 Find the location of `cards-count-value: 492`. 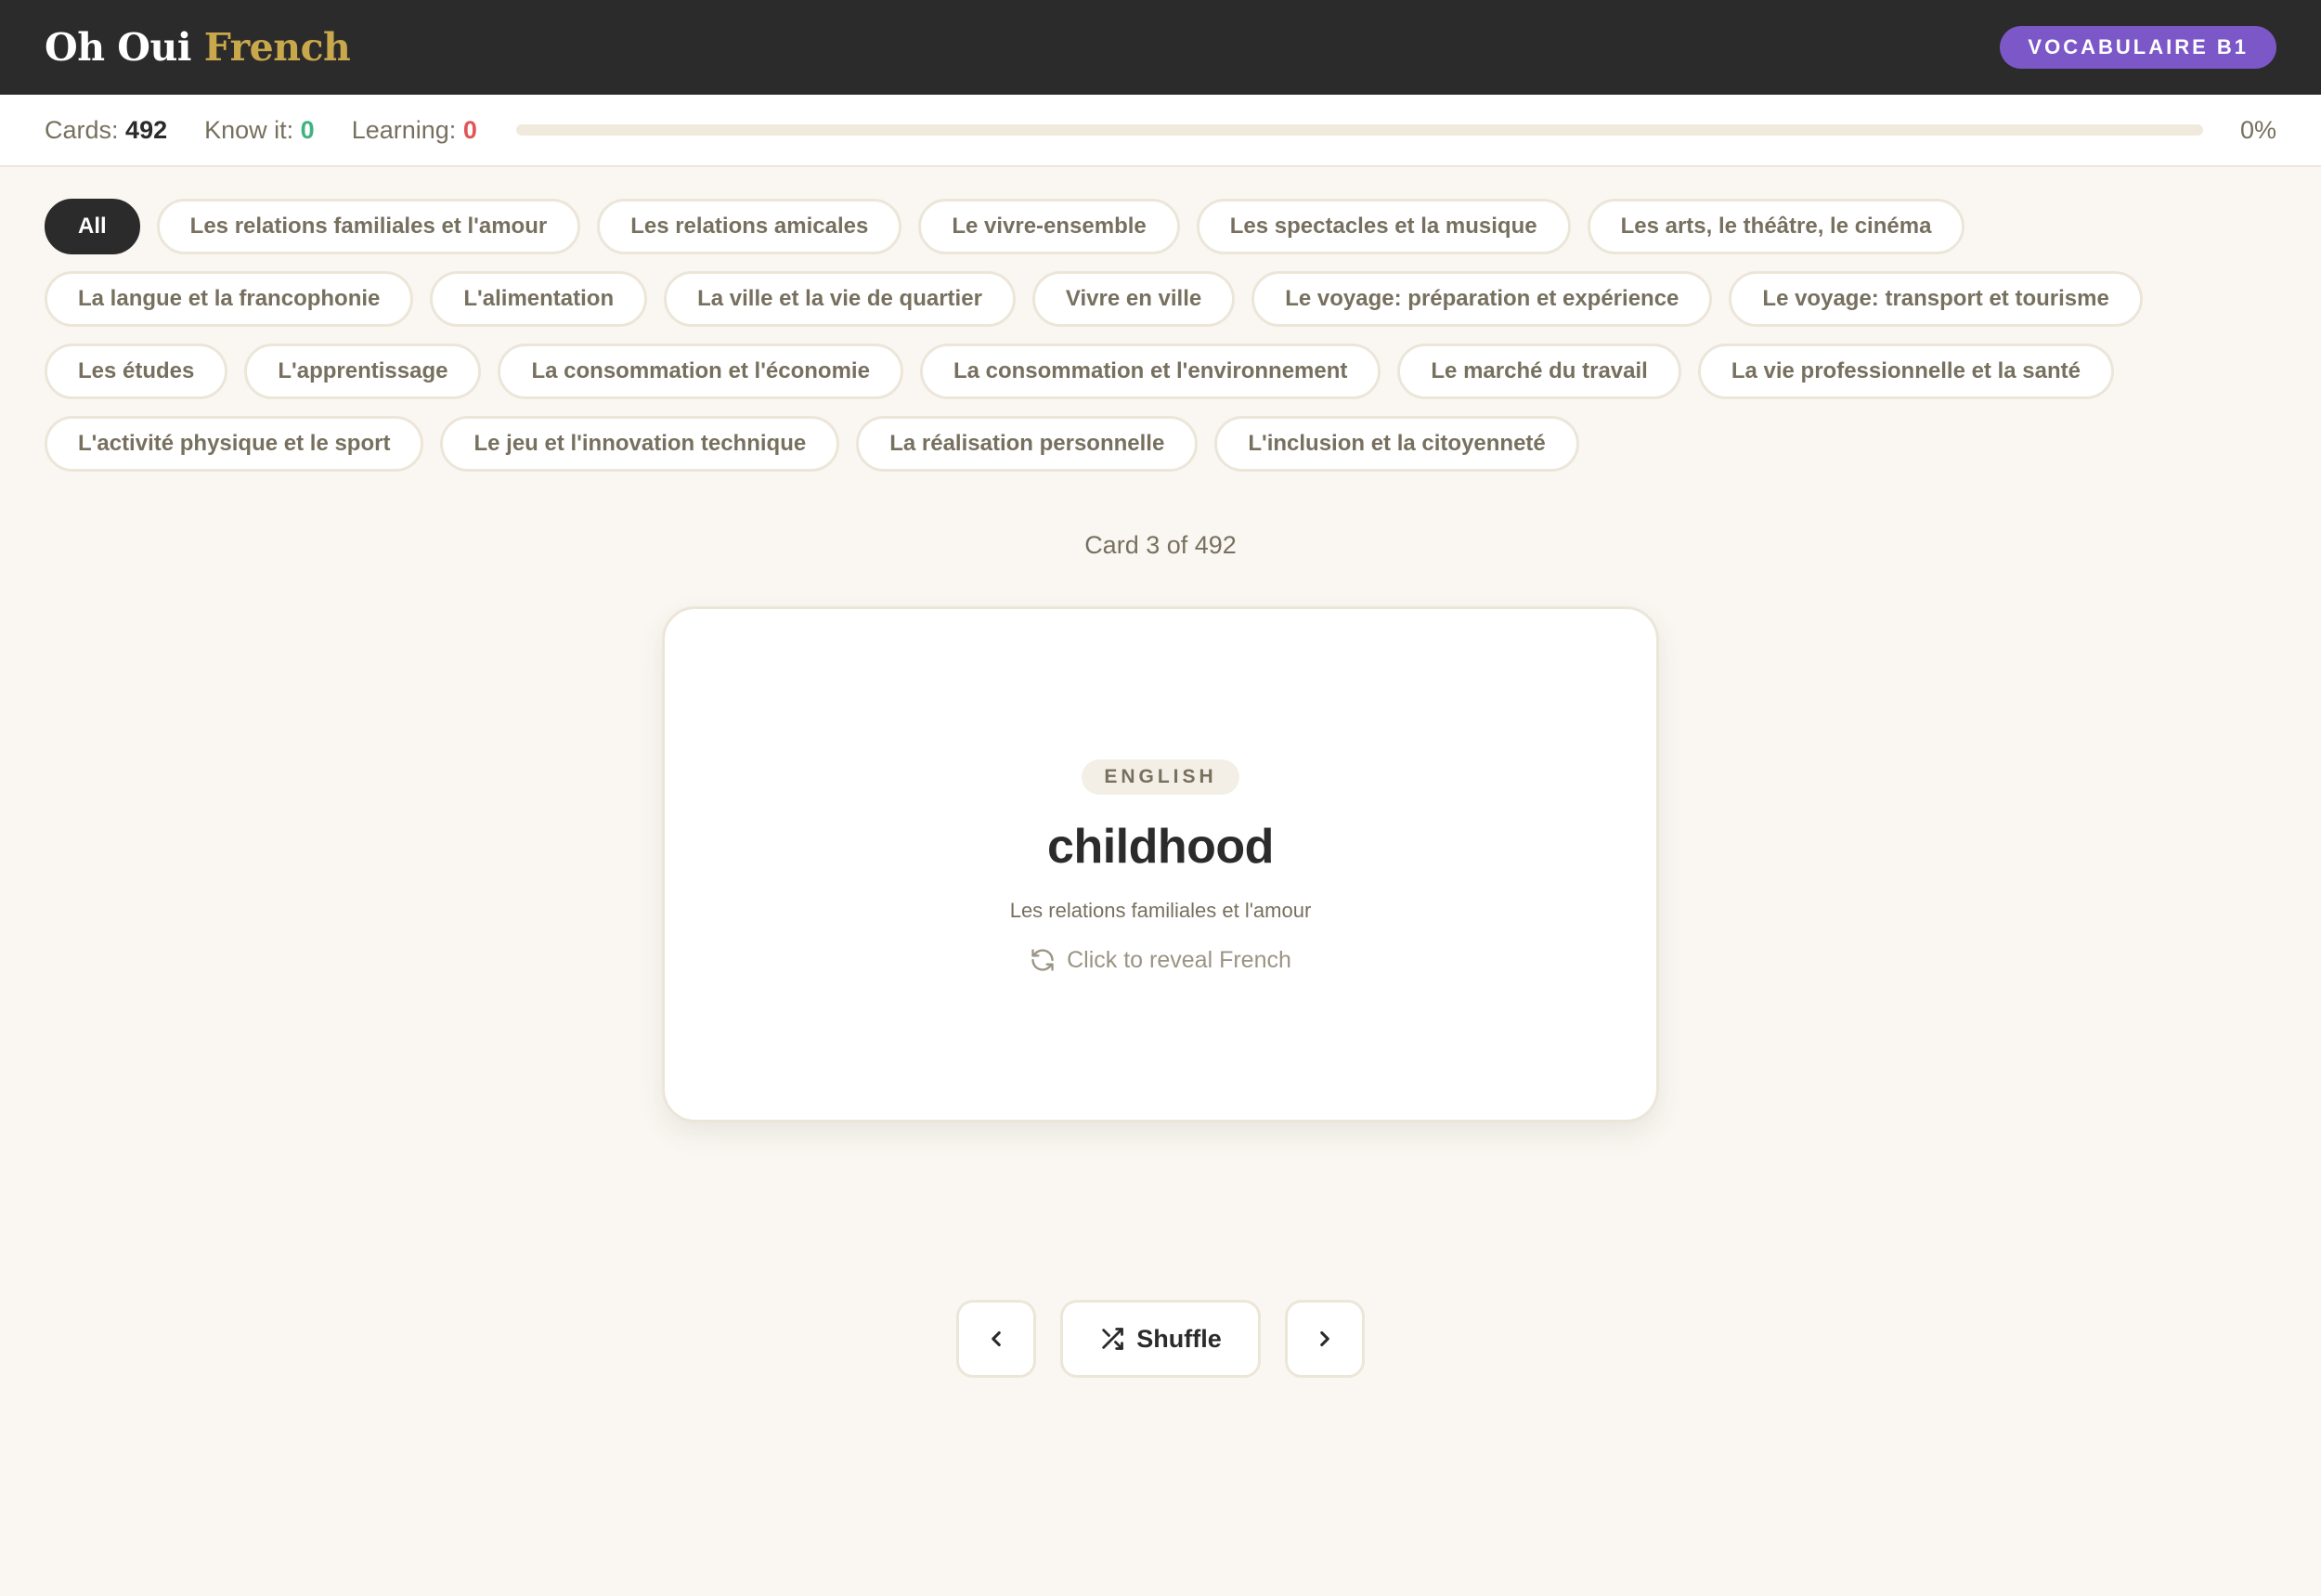

cards-count-value: 492 is located at coordinates (147, 129).